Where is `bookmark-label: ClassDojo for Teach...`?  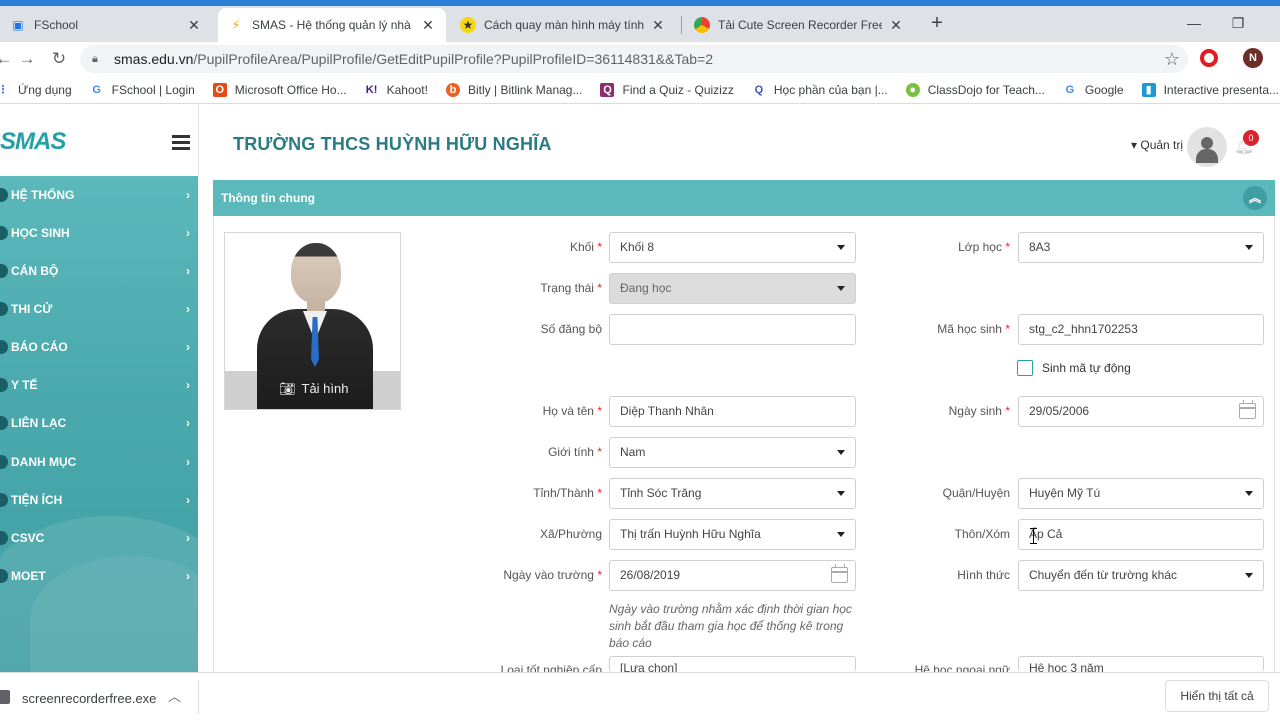
bookmark-label: ClassDojo for Teach... is located at coordinates (986, 89).